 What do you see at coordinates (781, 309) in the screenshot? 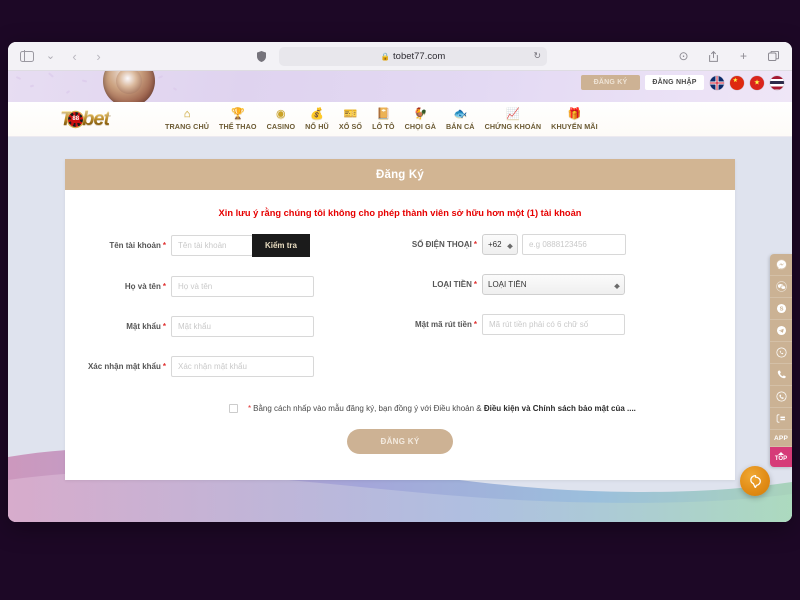
I see `skype-icon: S` at bounding box center [781, 309].